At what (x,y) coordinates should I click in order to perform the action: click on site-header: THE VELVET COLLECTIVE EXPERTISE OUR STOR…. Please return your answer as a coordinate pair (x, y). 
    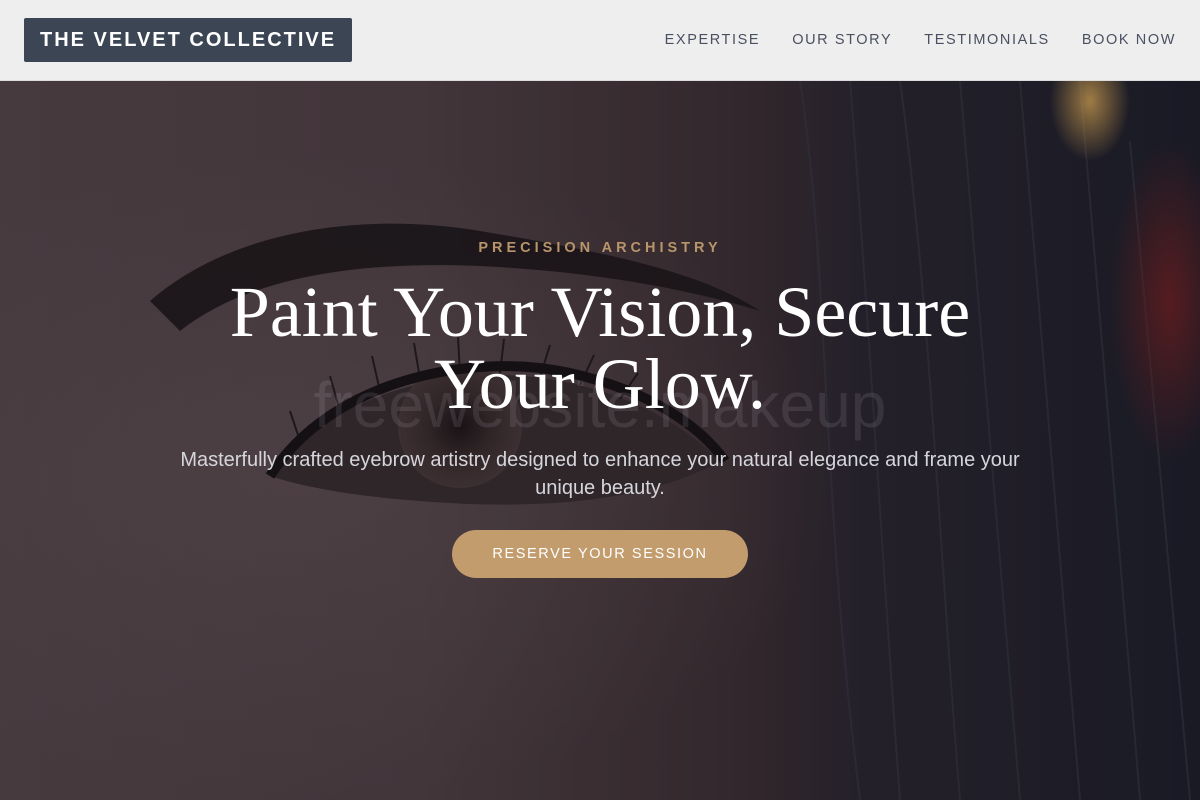
    Looking at the image, I should click on (600, 40).